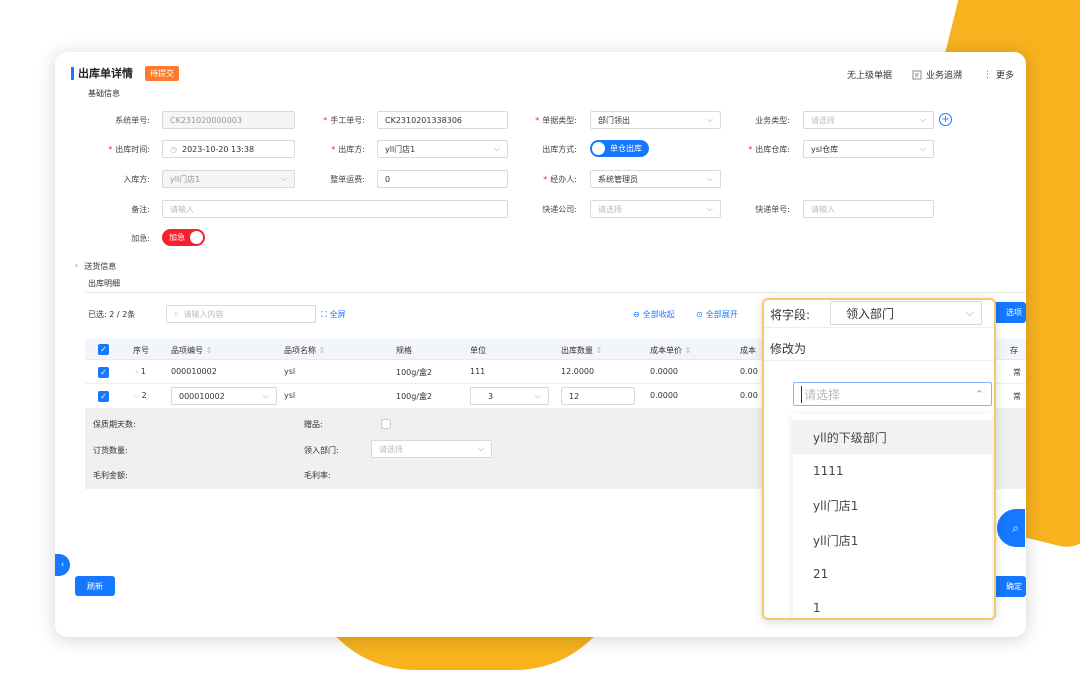  What do you see at coordinates (559, 209) in the screenshot?
I see `express-co-label: 快递公司:` at bounding box center [559, 209].